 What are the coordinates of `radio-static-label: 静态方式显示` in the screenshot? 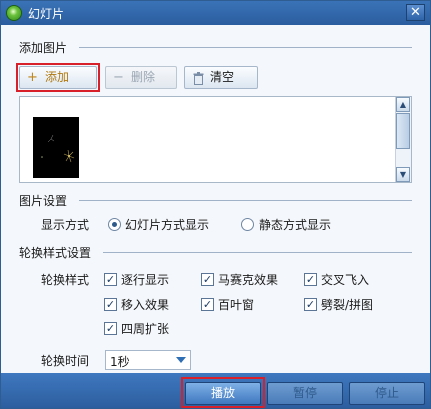 It's located at (295, 225).